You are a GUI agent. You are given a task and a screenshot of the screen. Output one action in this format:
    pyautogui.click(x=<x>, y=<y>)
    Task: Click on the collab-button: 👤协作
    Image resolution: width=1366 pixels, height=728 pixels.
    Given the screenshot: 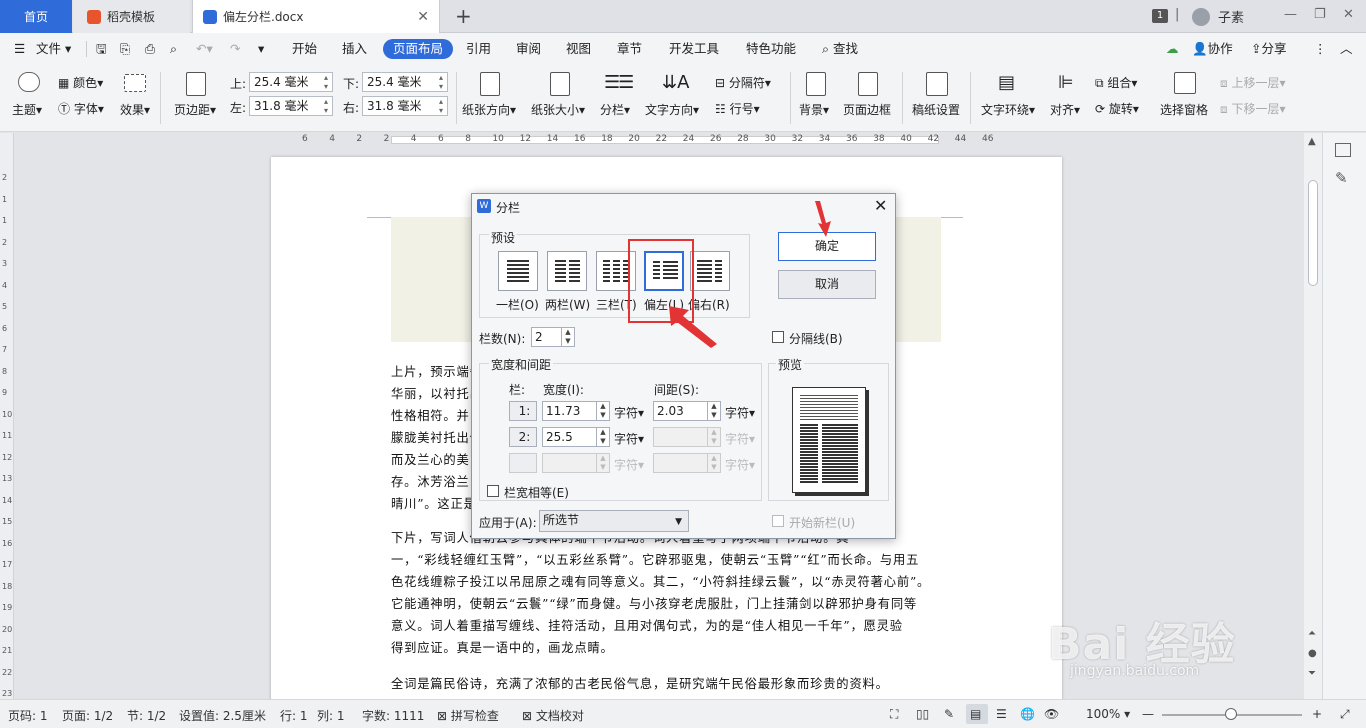 What is the action you would take?
    pyautogui.click(x=1212, y=49)
    